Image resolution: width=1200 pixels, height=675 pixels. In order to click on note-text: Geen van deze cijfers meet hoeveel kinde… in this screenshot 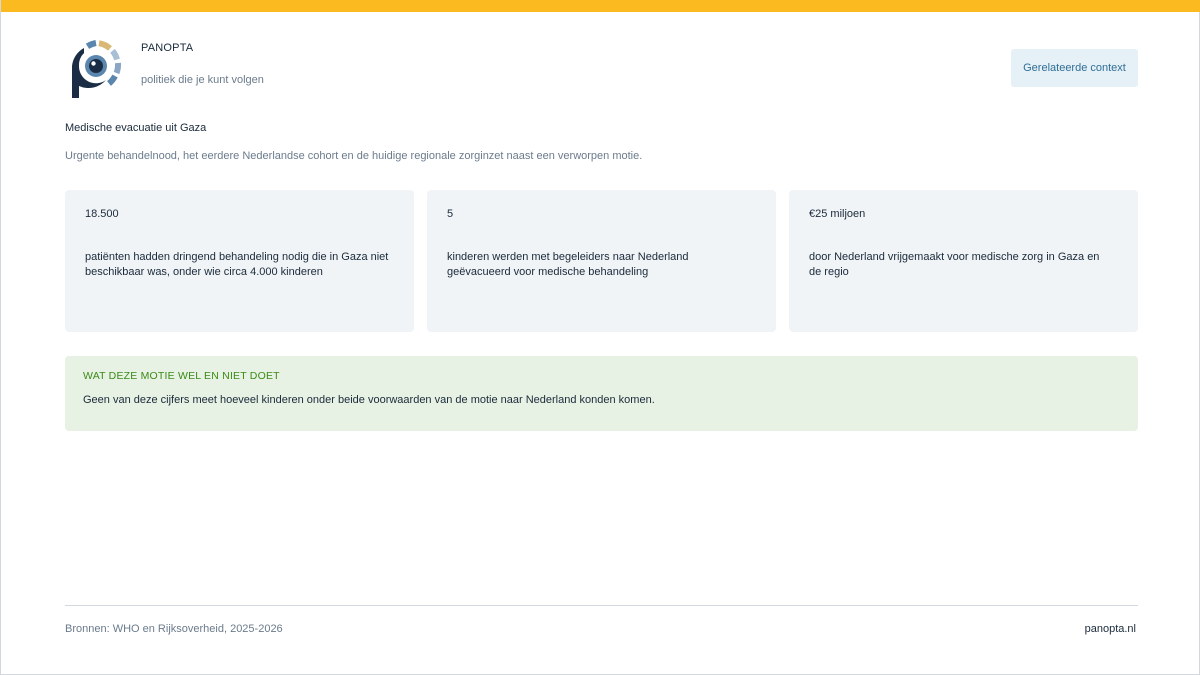, I will do `click(369, 400)`.